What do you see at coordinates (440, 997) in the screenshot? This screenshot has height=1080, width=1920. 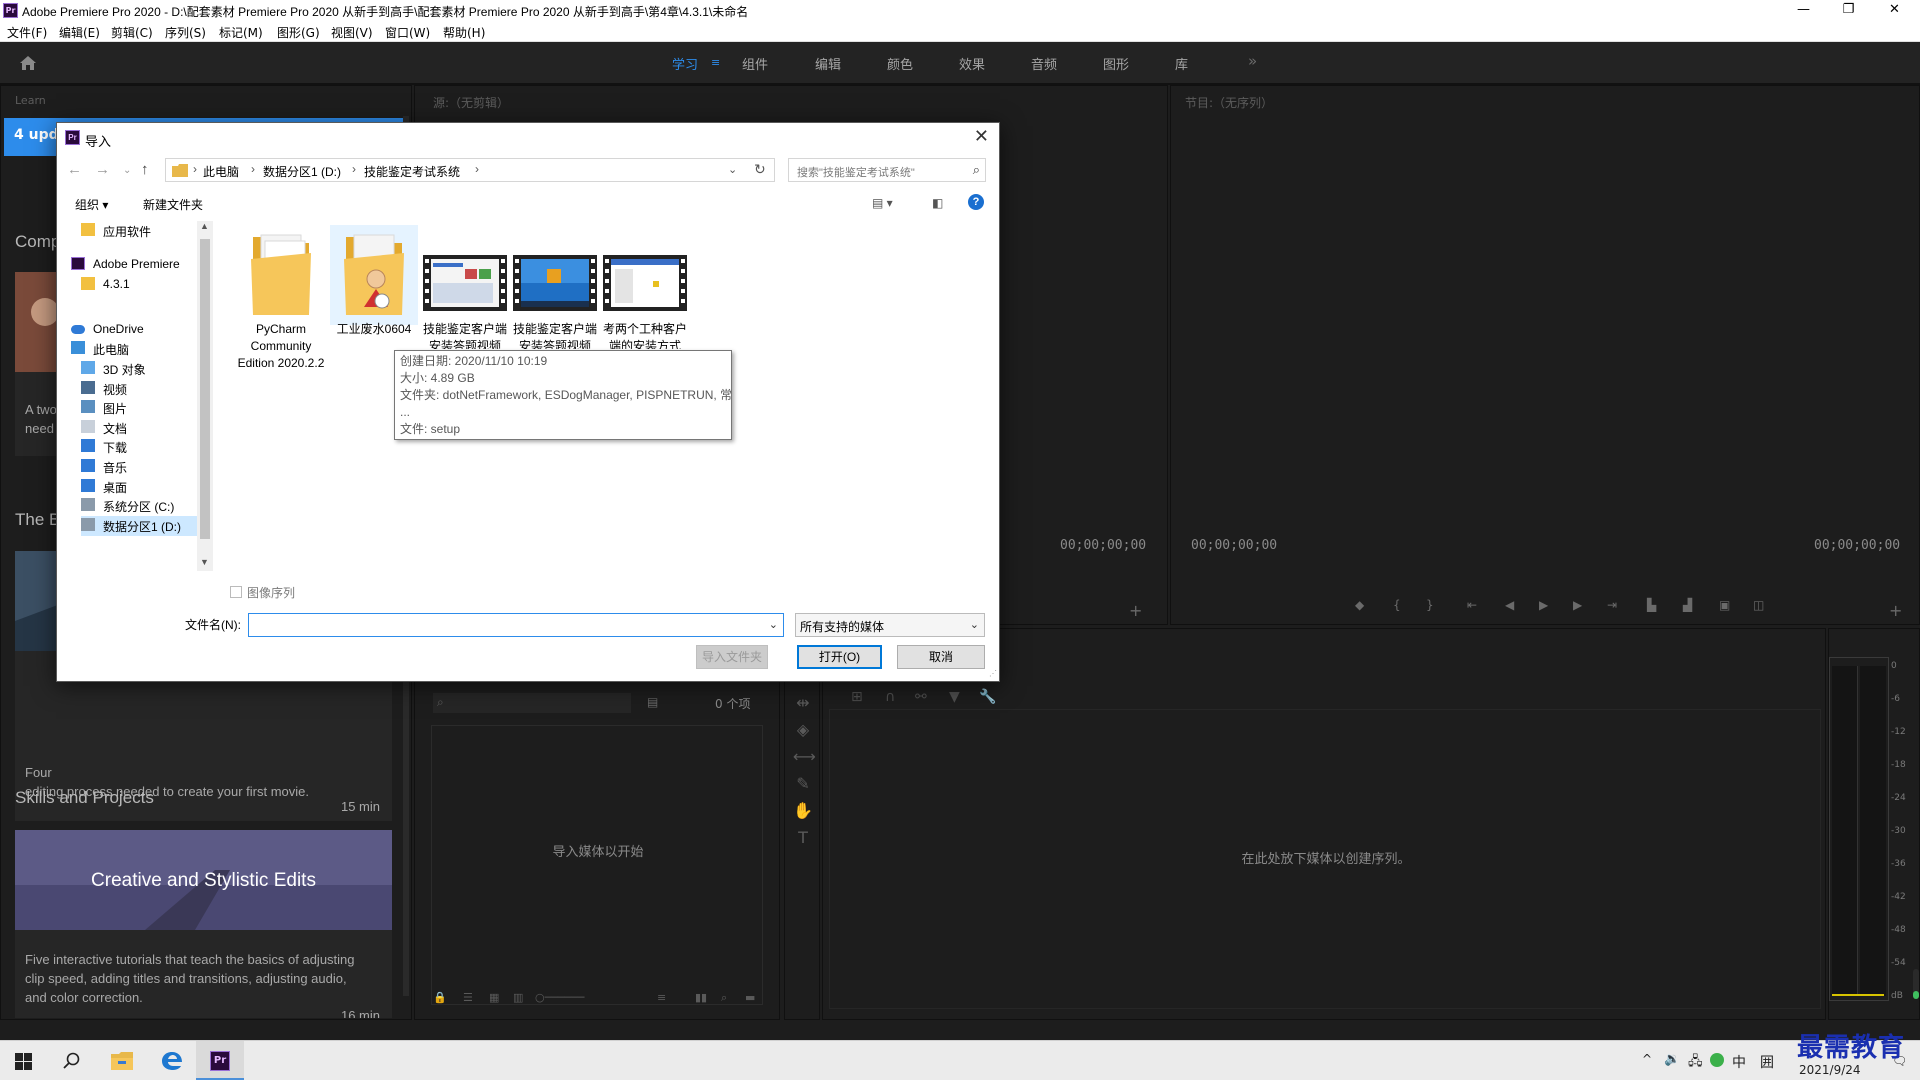 I see `lock-icon: 🔒` at bounding box center [440, 997].